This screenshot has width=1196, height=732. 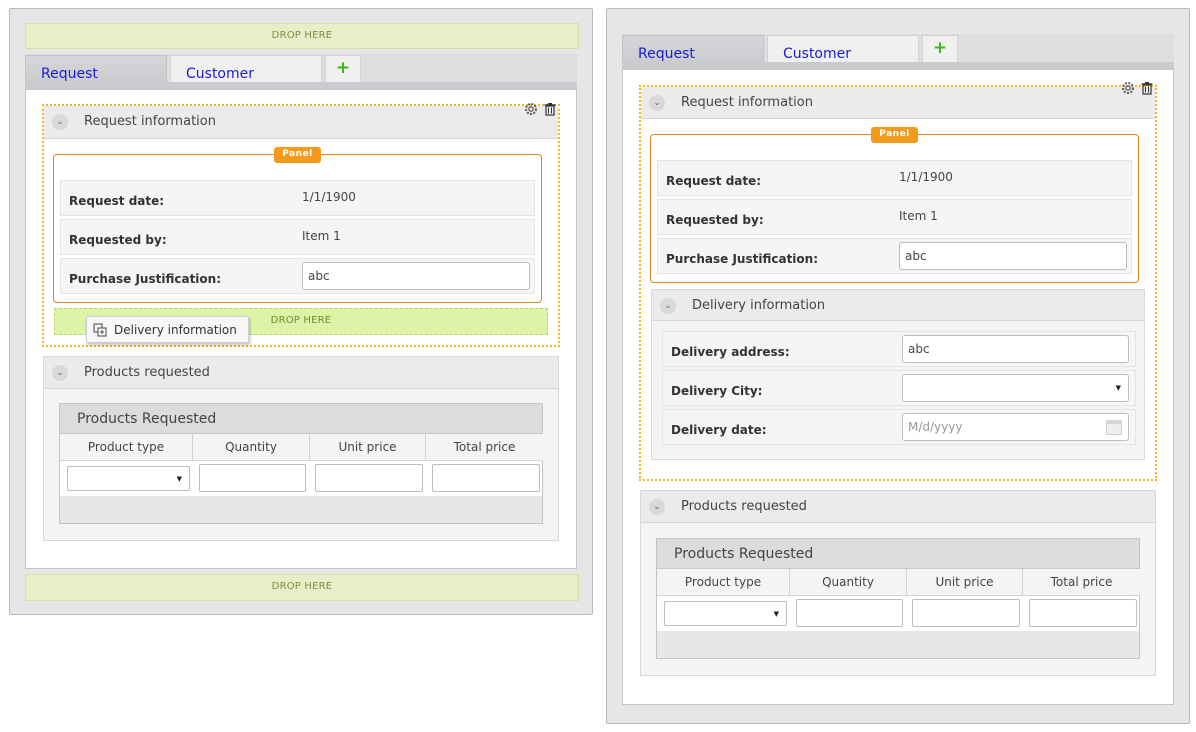 I want to click on section-header-delivery: ⌄ Delivery information, so click(x=898, y=305).